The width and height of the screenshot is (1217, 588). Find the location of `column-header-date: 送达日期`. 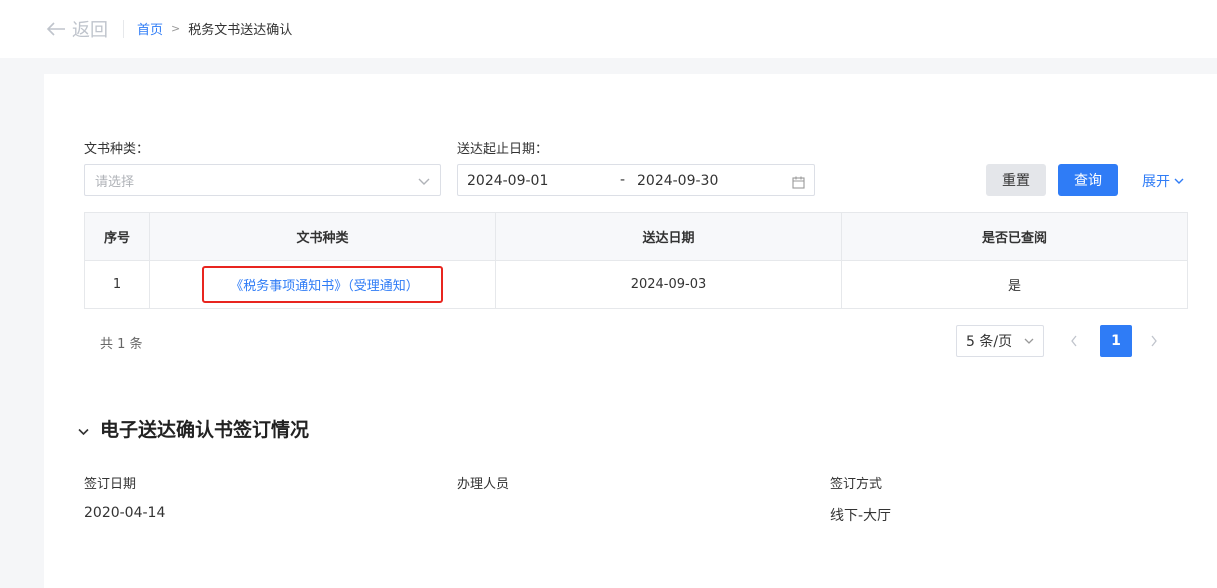

column-header-date: 送达日期 is located at coordinates (669, 236).